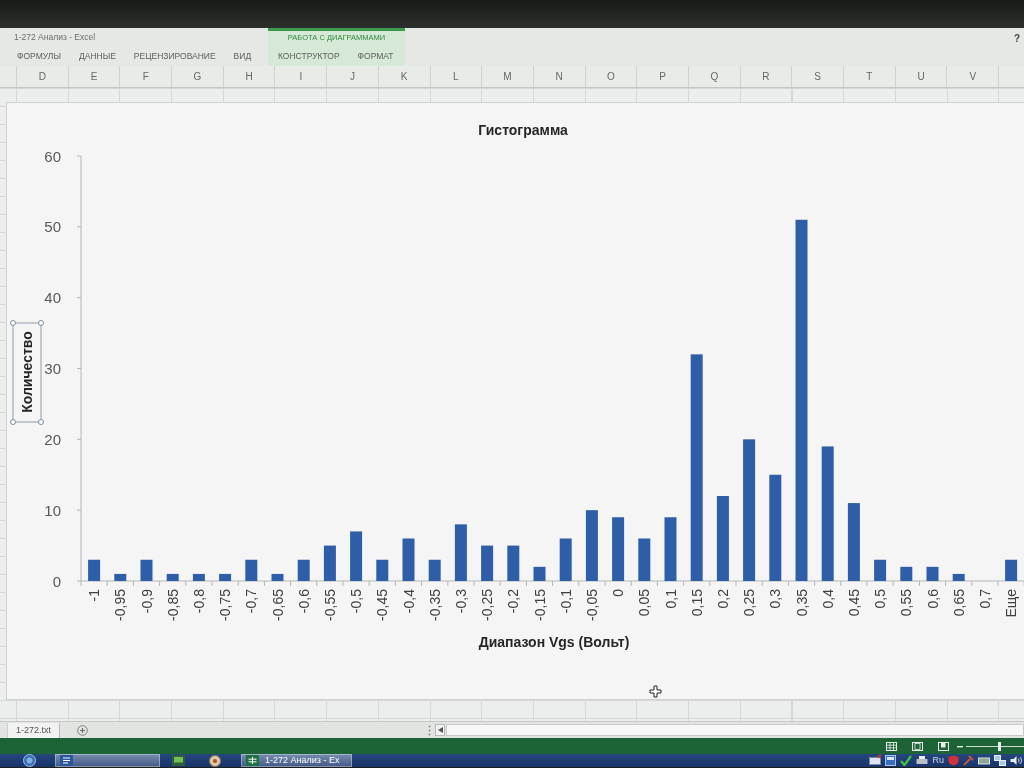  Describe the element at coordinates (943, 746) in the screenshot. I see `page-break-icon` at that location.